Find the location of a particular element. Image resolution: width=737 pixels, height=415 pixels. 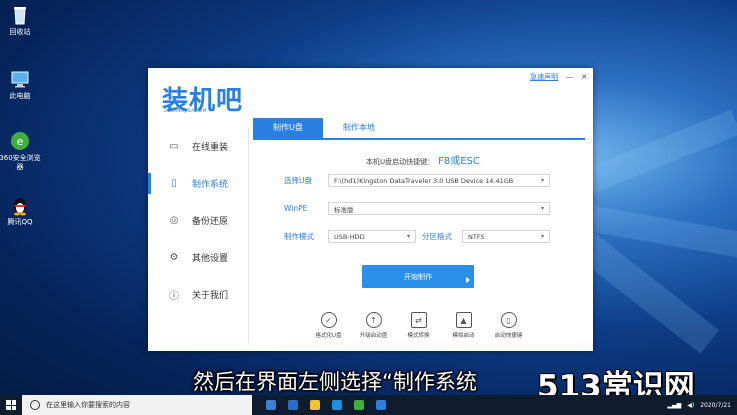

desktop-icon-label: 腾讯QQ is located at coordinates (20, 222).